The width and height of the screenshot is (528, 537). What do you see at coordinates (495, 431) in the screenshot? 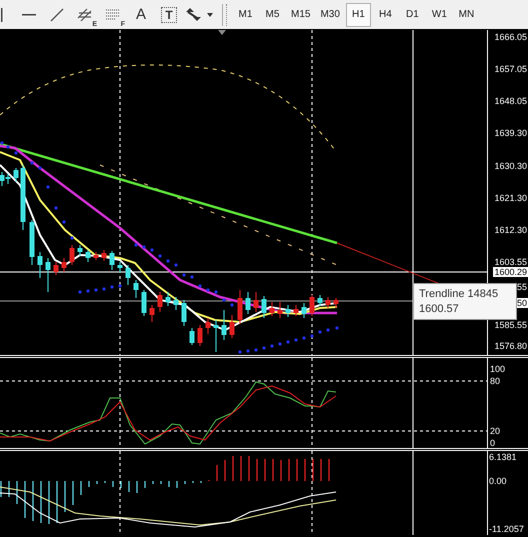
I see `stochastic-label: 20` at bounding box center [495, 431].